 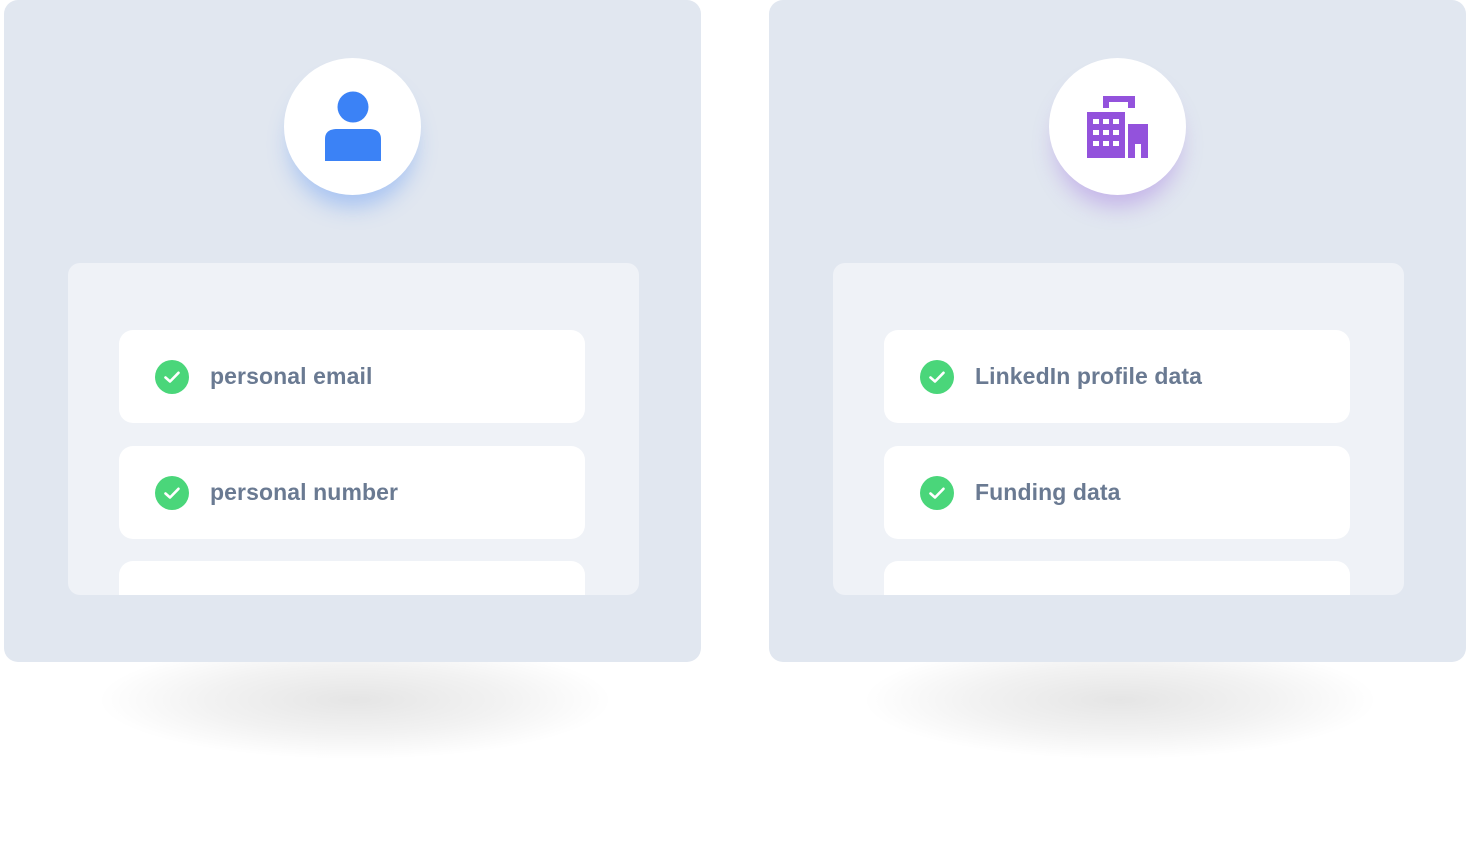 I want to click on list-item: Funding data, so click(x=1117, y=492).